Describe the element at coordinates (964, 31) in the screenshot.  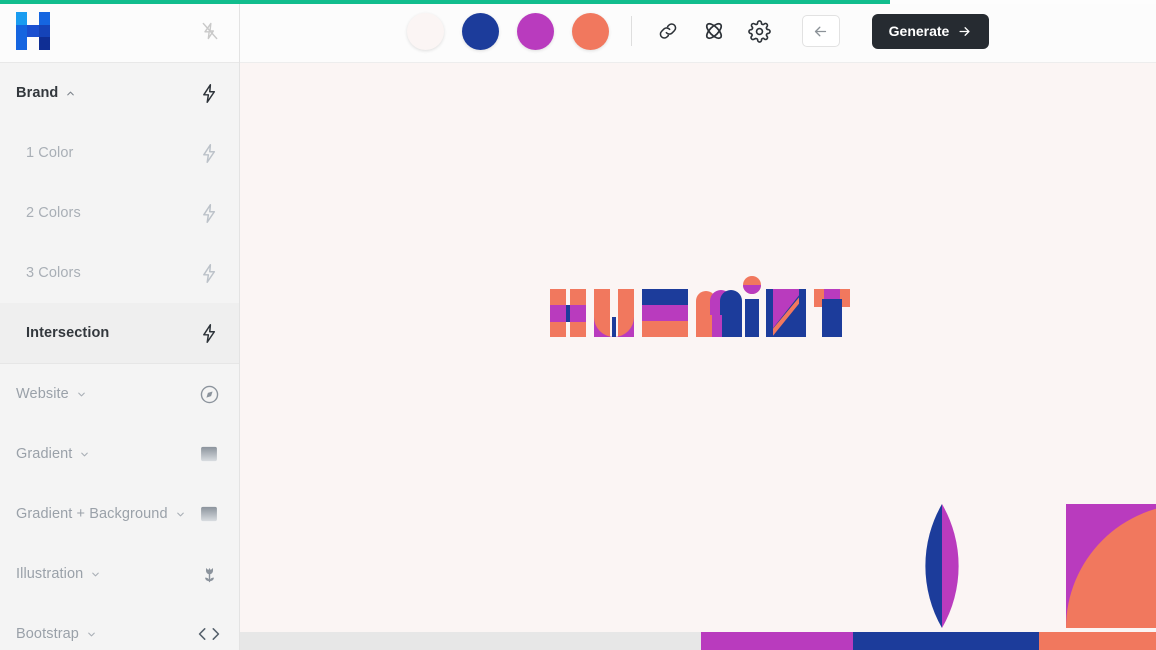
I see `arrow-right-icon` at that location.